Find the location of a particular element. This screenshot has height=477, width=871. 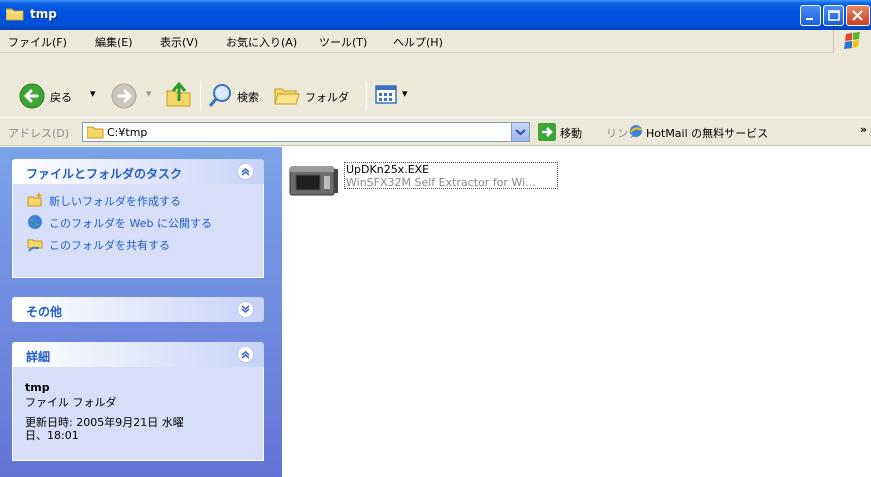

minimize-icon is located at coordinates (809, 19).